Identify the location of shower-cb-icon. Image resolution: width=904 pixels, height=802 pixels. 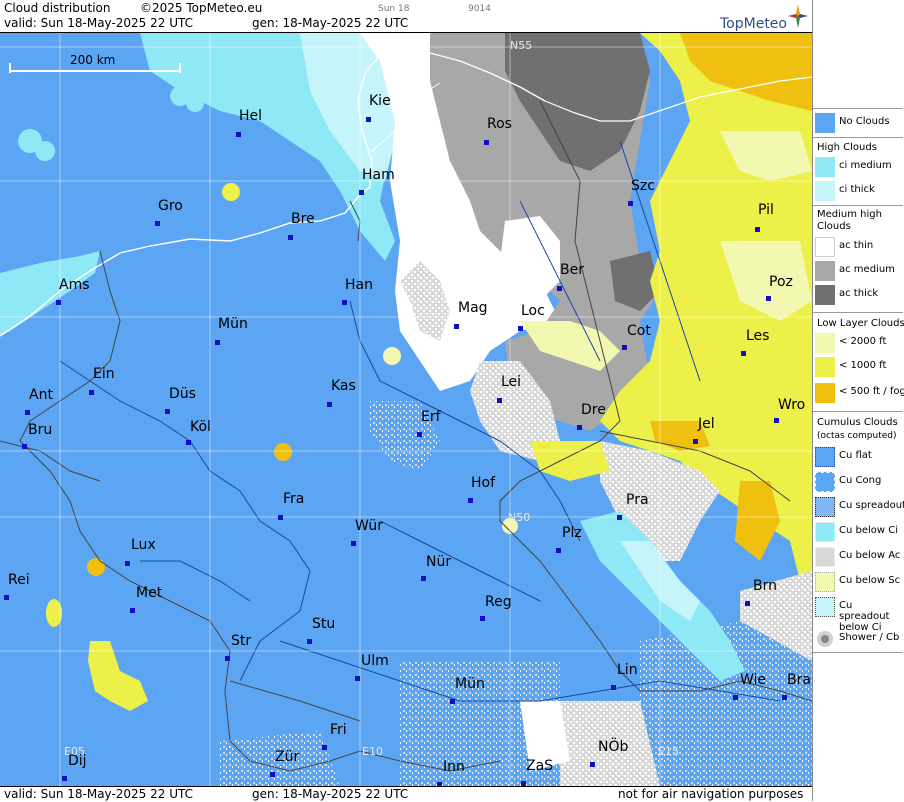
(825, 639).